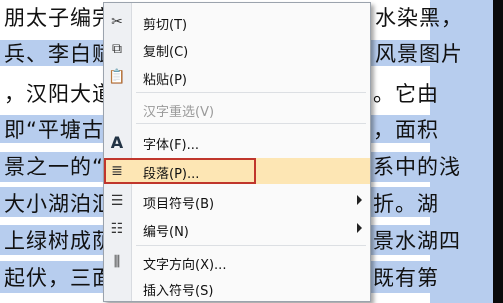 The width and height of the screenshot is (503, 303). What do you see at coordinates (406, 94) in the screenshot?
I see `doc-line: 。它由` at bounding box center [406, 94].